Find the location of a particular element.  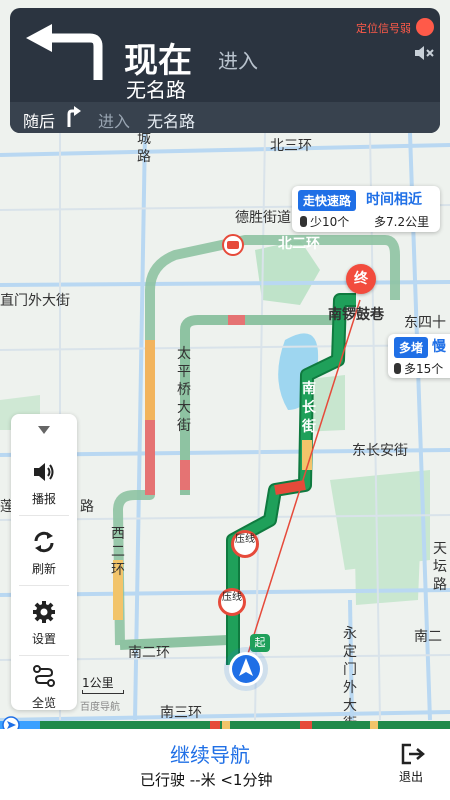

continue-navigation-label: 继续导航 is located at coordinates (210, 755).